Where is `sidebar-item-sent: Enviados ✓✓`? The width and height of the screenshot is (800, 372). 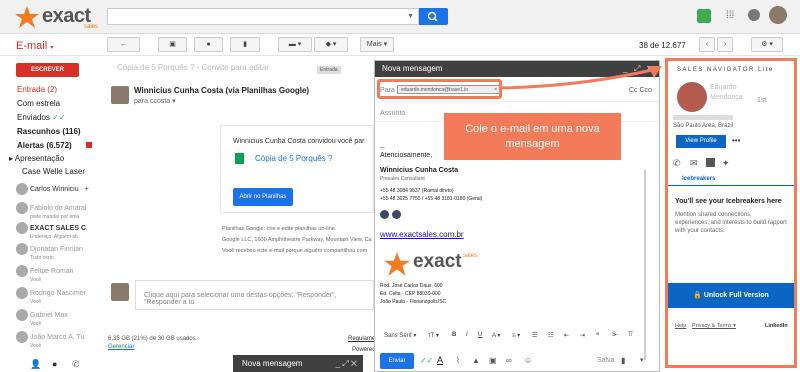
sidebar-item-sent: Enviados ✓✓ is located at coordinates (41, 117).